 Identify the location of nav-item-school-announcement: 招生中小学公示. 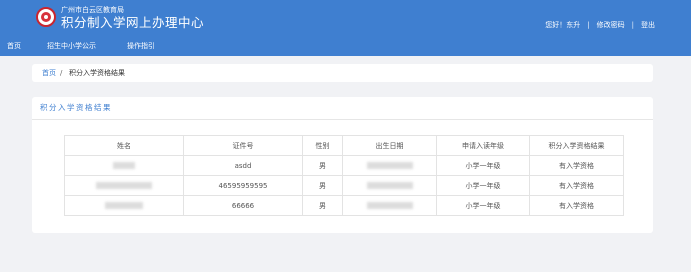
(71, 46).